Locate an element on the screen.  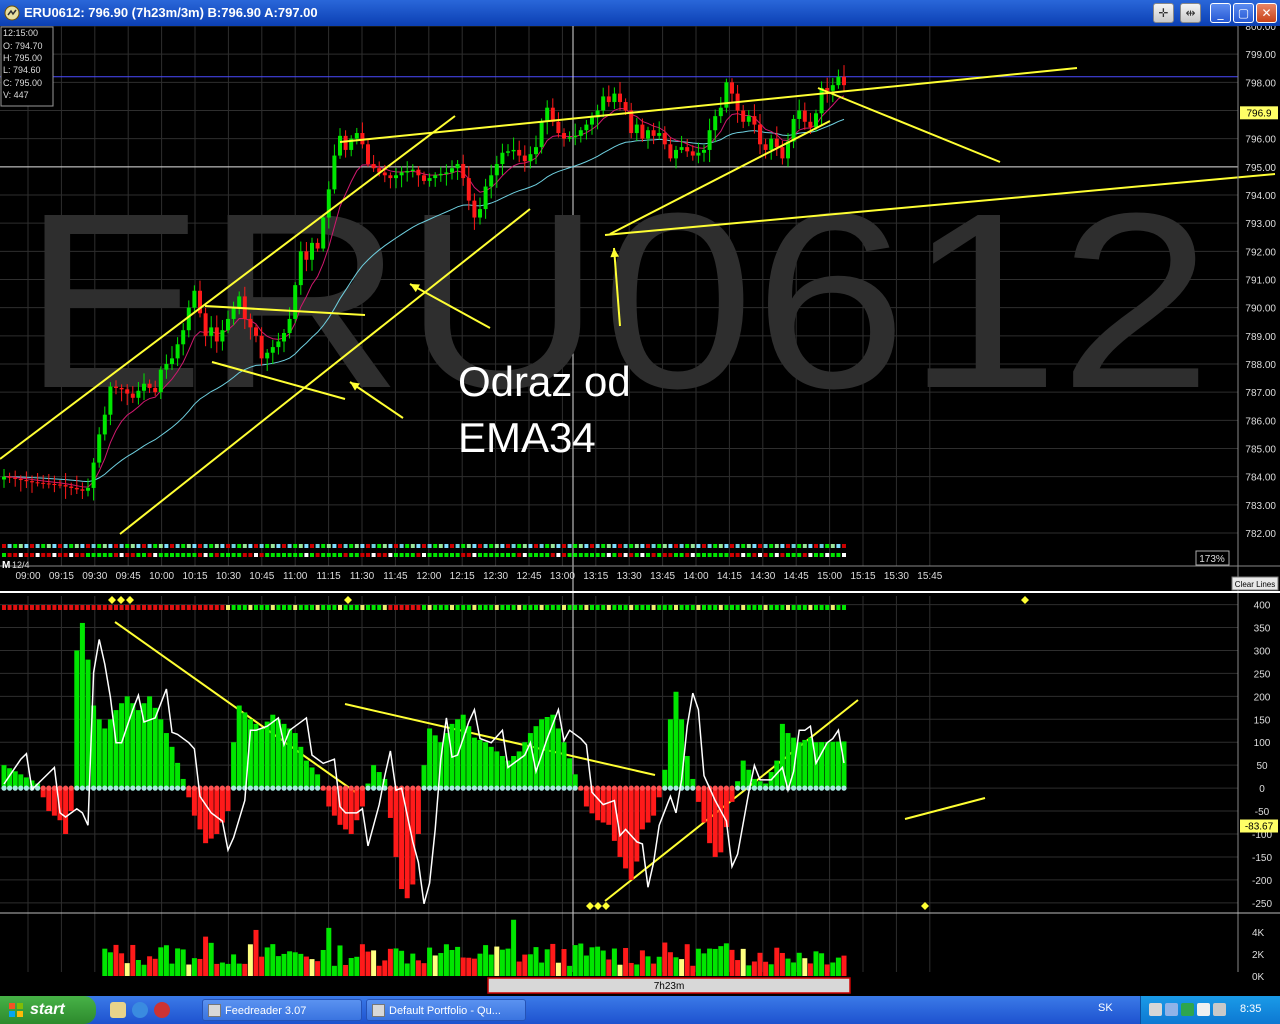
close-button: ✕ is located at coordinates (1266, 13).